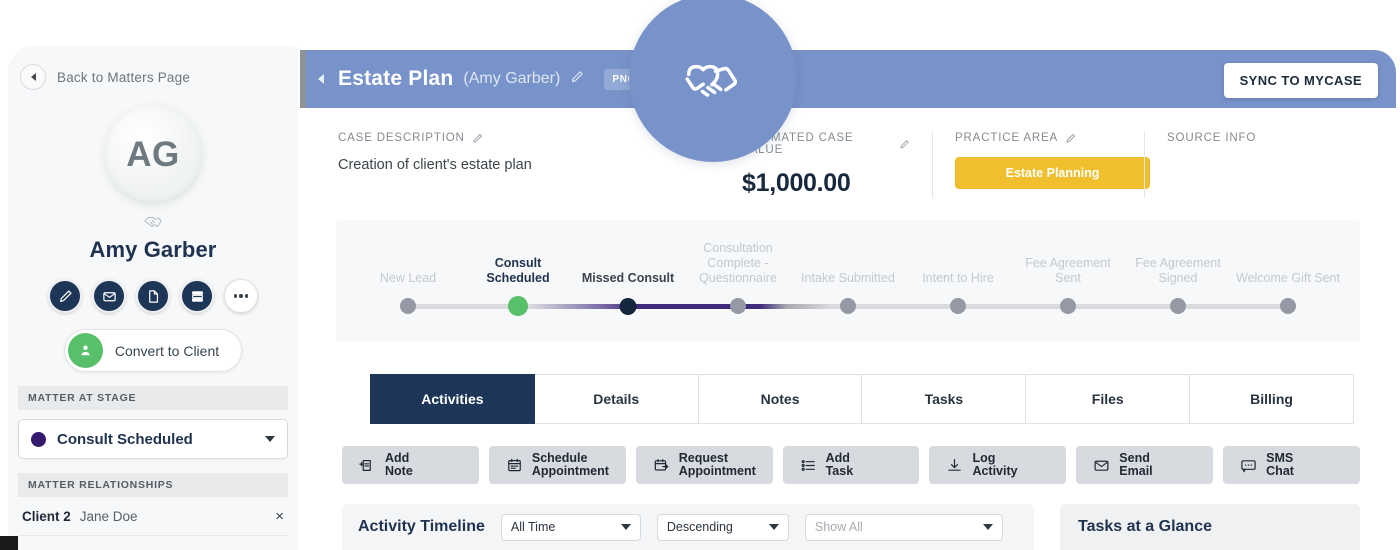 Image resolution: width=1400 pixels, height=550 pixels. I want to click on matter-at-stage-header: MATTER AT STAGE, so click(153, 398).